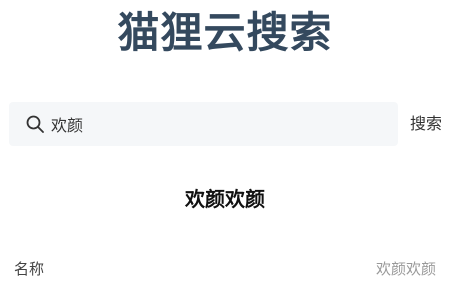 The image size is (450, 282). What do you see at coordinates (225, 32) in the screenshot?
I see `app-title: 猫狸云搜索` at bounding box center [225, 32].